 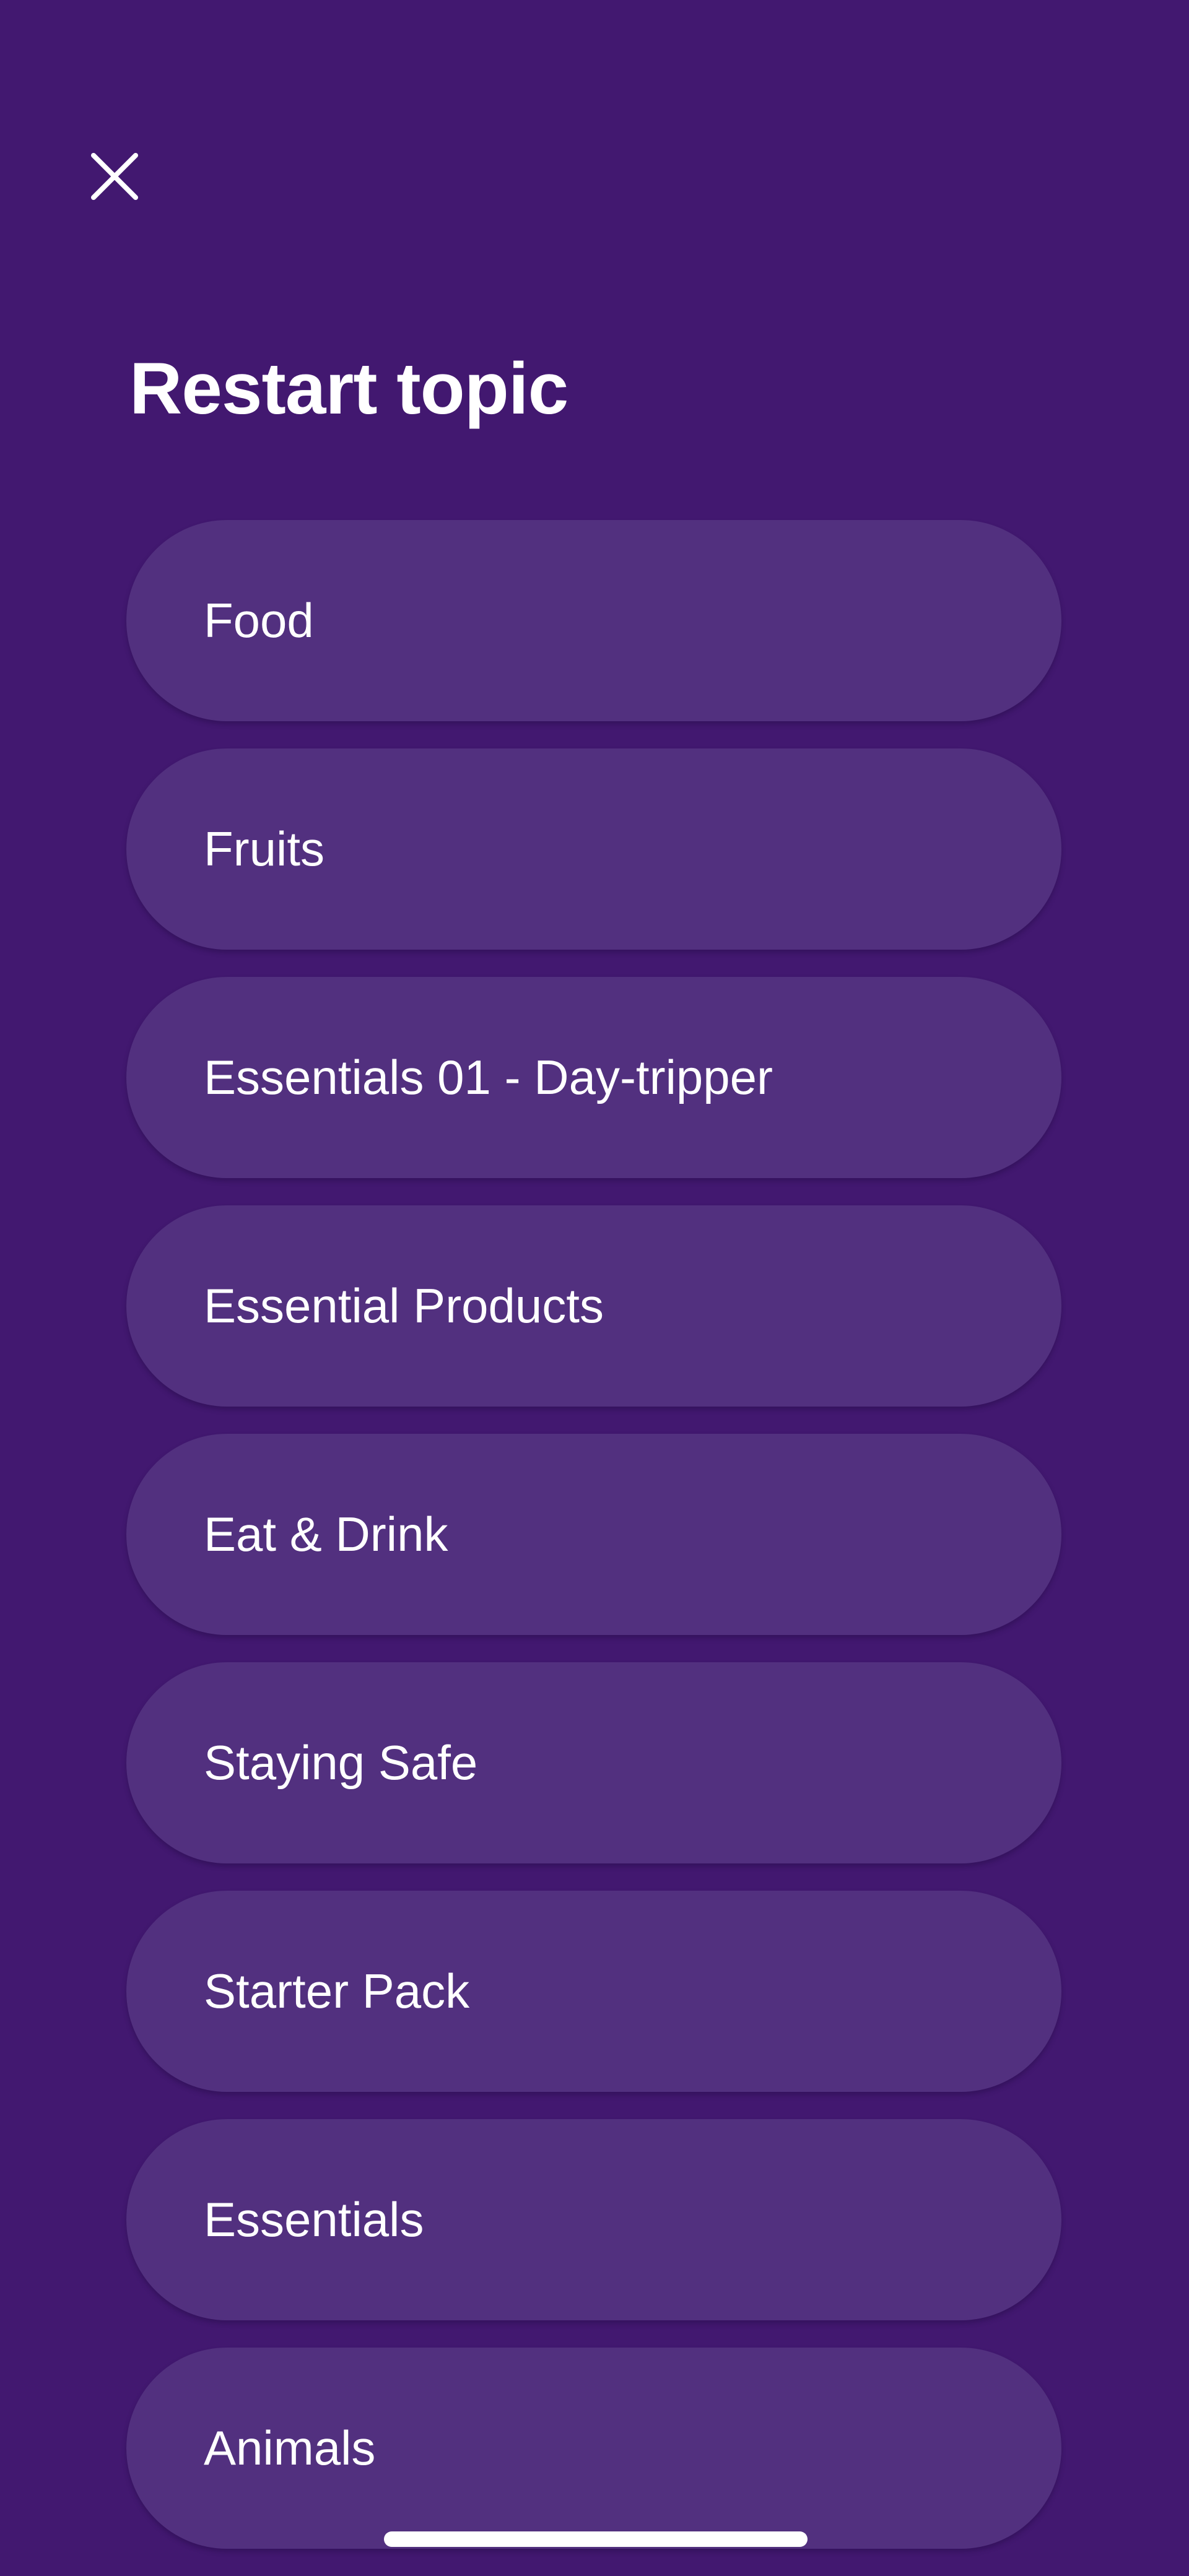 I want to click on topic-button-essentials: Essentials, so click(x=593, y=2219).